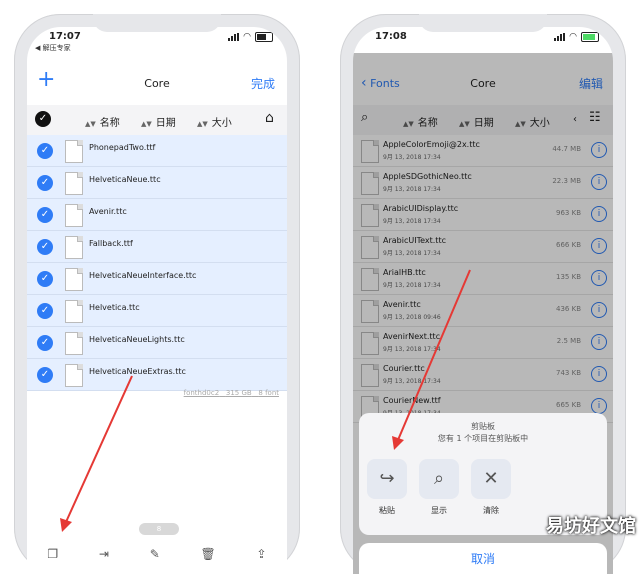 This screenshot has width=640, height=574. I want to click on trash-icon: 🗑, so click(208, 557).